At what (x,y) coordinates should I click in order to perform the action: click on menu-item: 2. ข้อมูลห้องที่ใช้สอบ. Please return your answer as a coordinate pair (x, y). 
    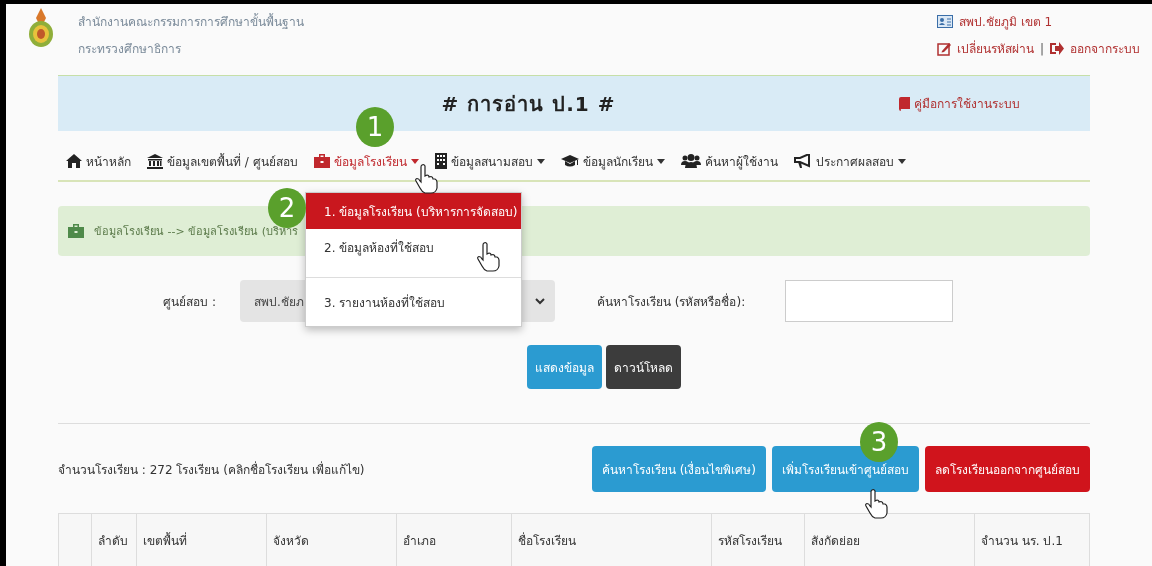
    Looking at the image, I should click on (413, 247).